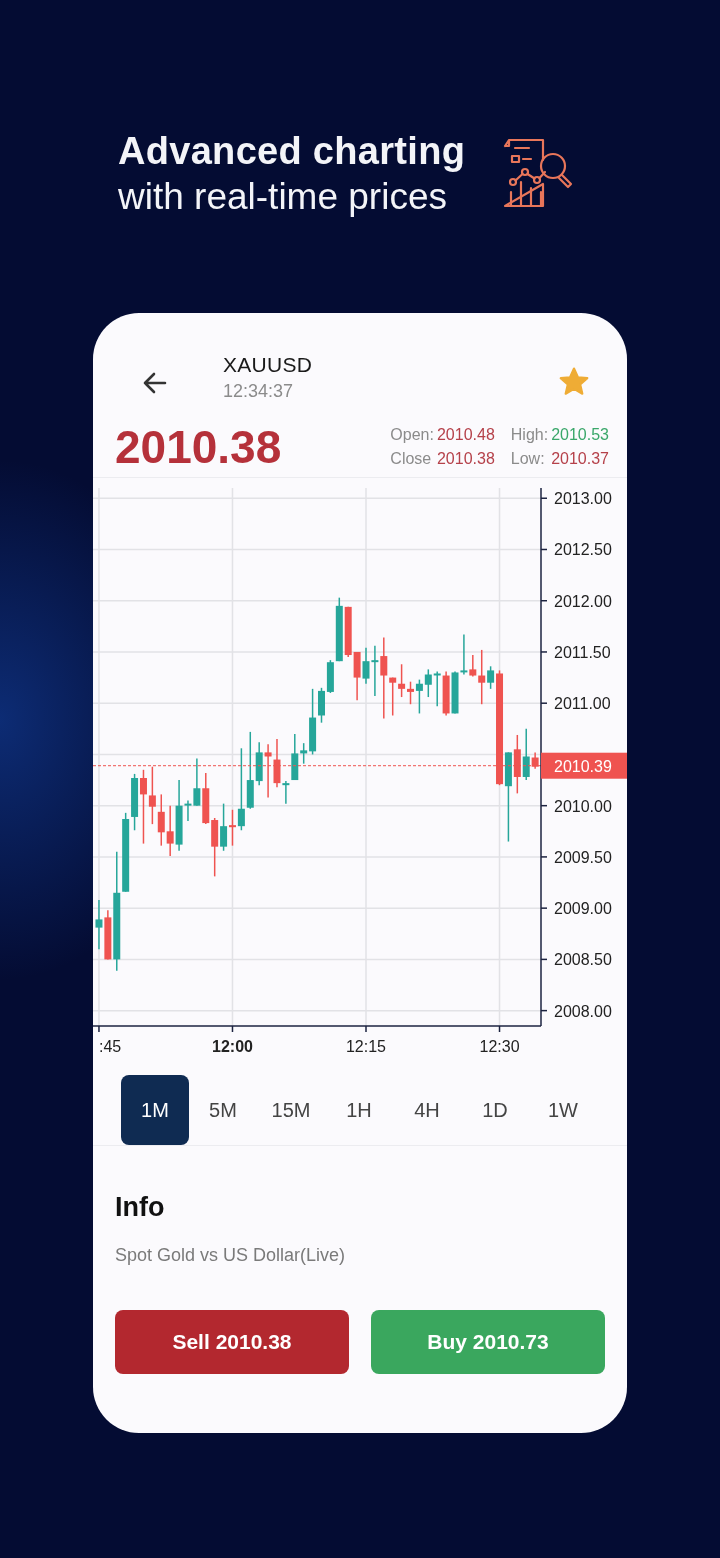 This screenshot has height=1558, width=720. Describe the element at coordinates (495, 1110) in the screenshot. I see `timeframe-tab: 1D` at that location.